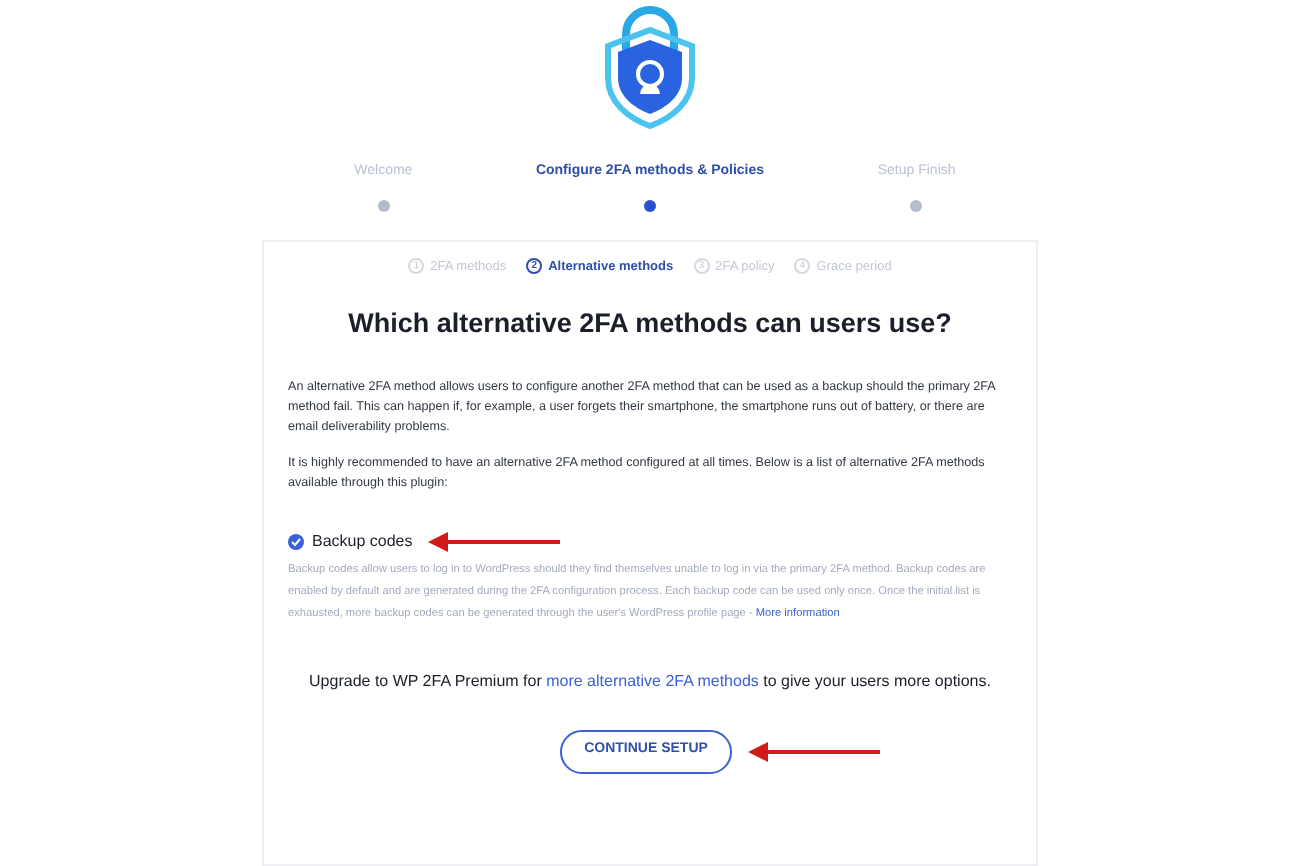  I want to click on checkbox, so click(296, 541).